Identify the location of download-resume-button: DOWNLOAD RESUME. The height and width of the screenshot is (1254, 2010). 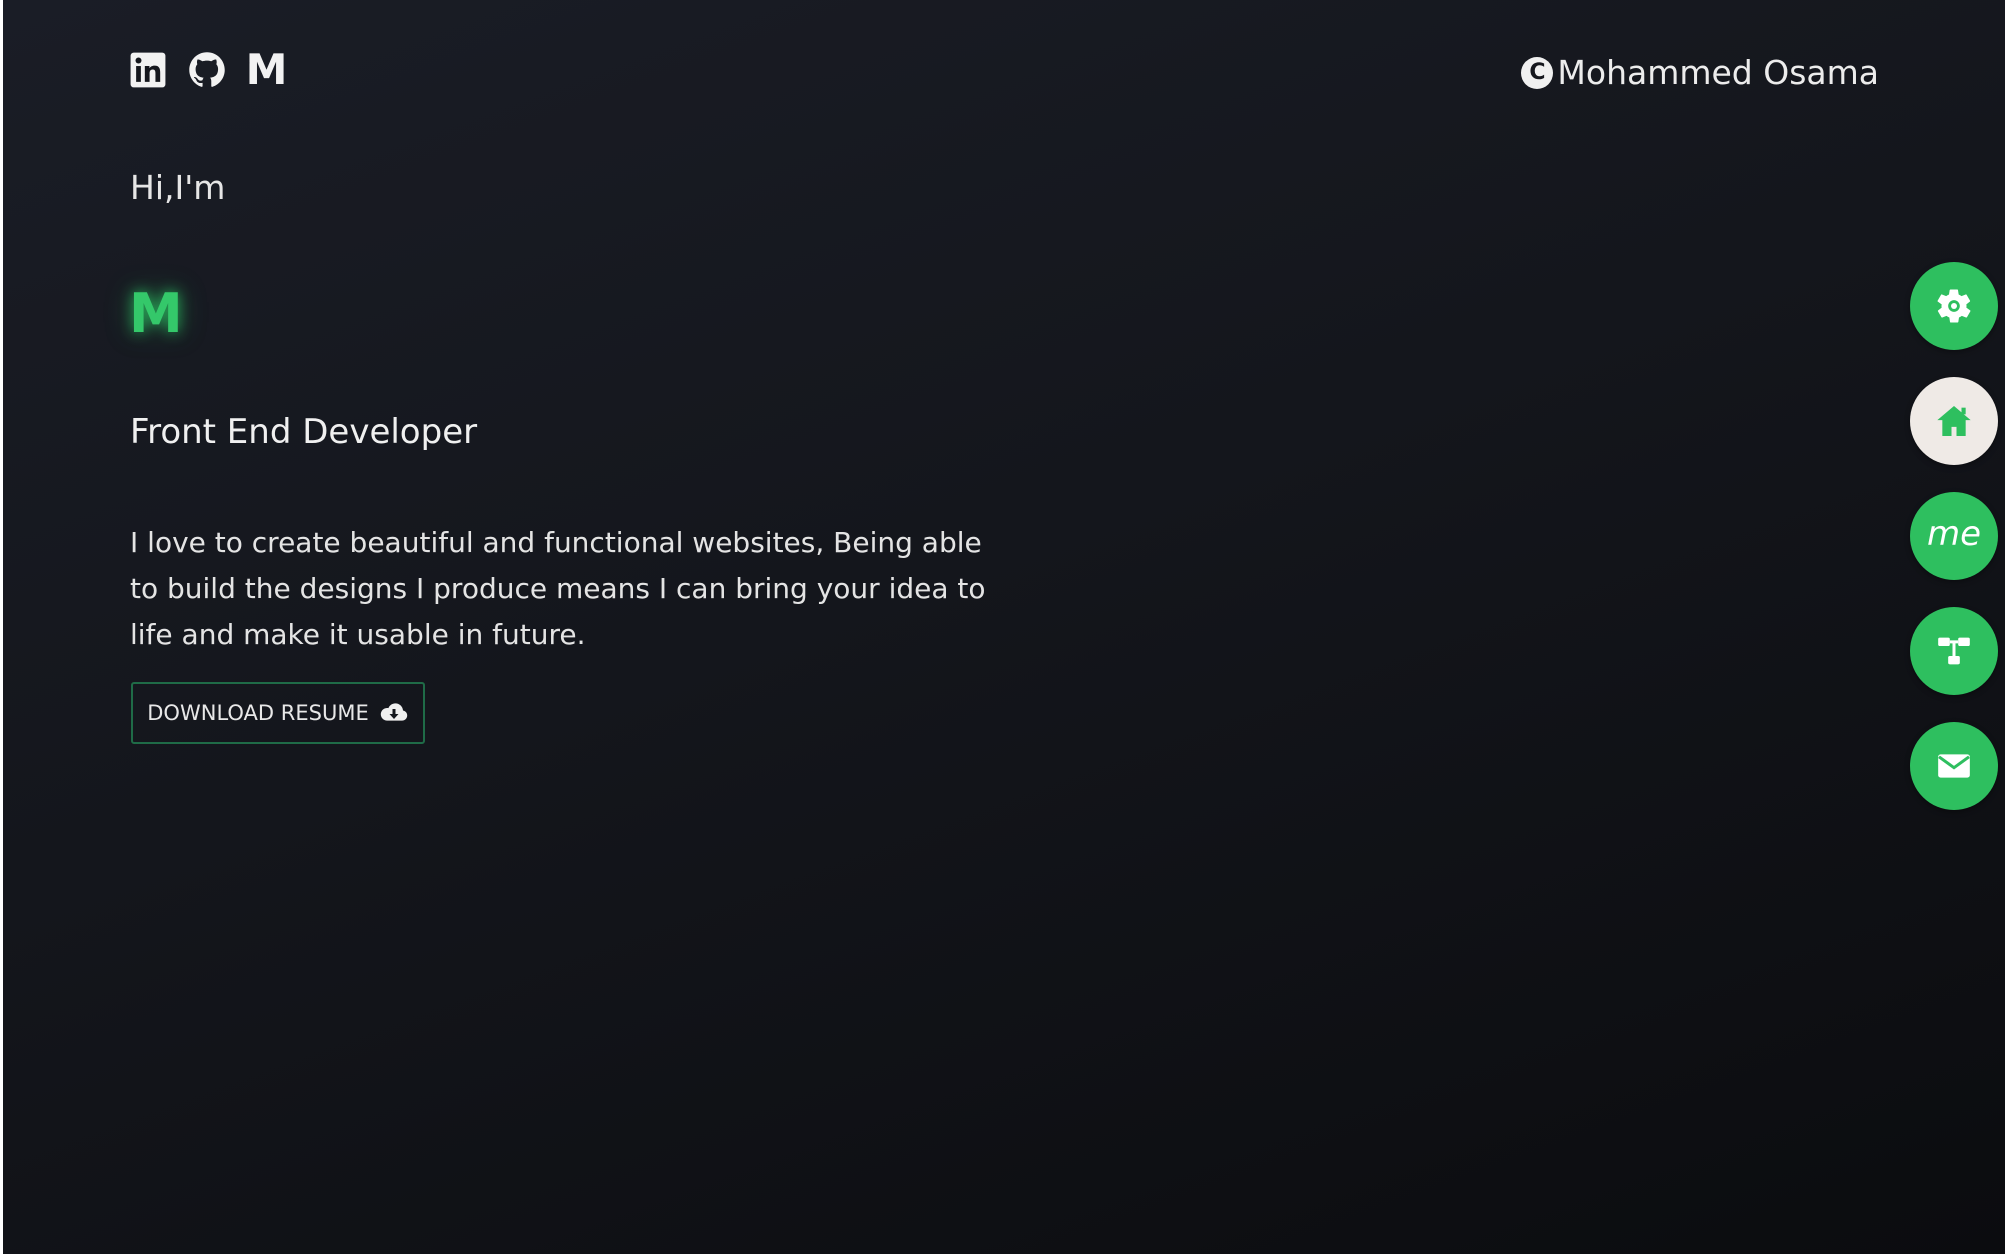
(278, 713).